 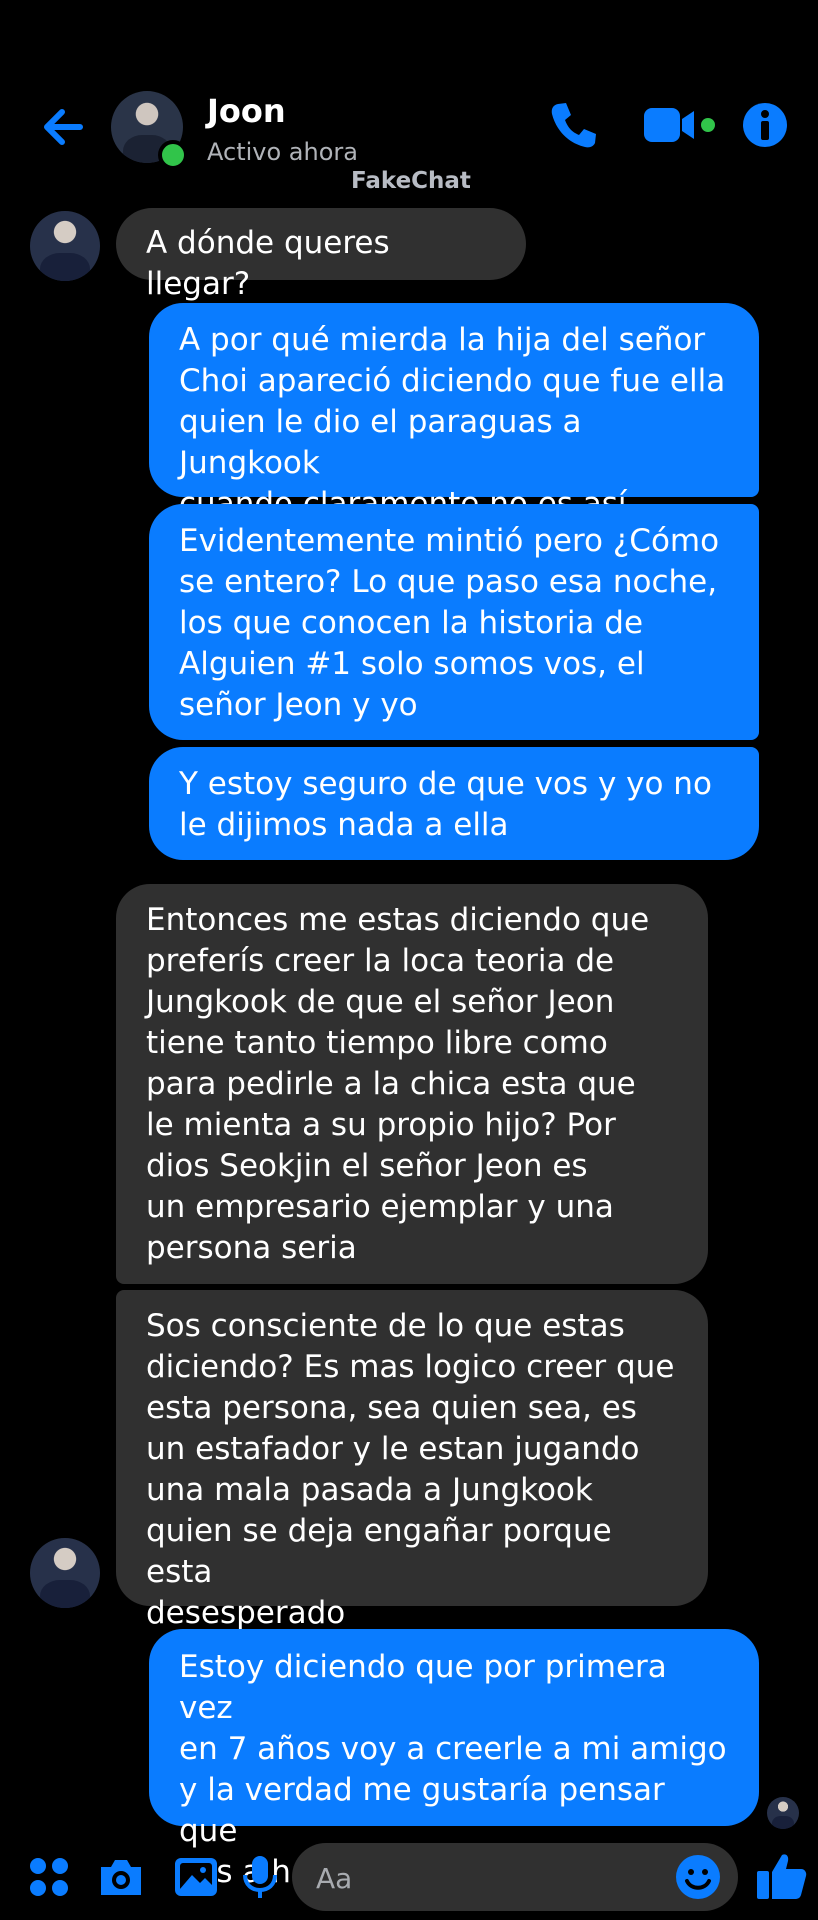 I want to click on gallery-icon, so click(x=196, y=1877).